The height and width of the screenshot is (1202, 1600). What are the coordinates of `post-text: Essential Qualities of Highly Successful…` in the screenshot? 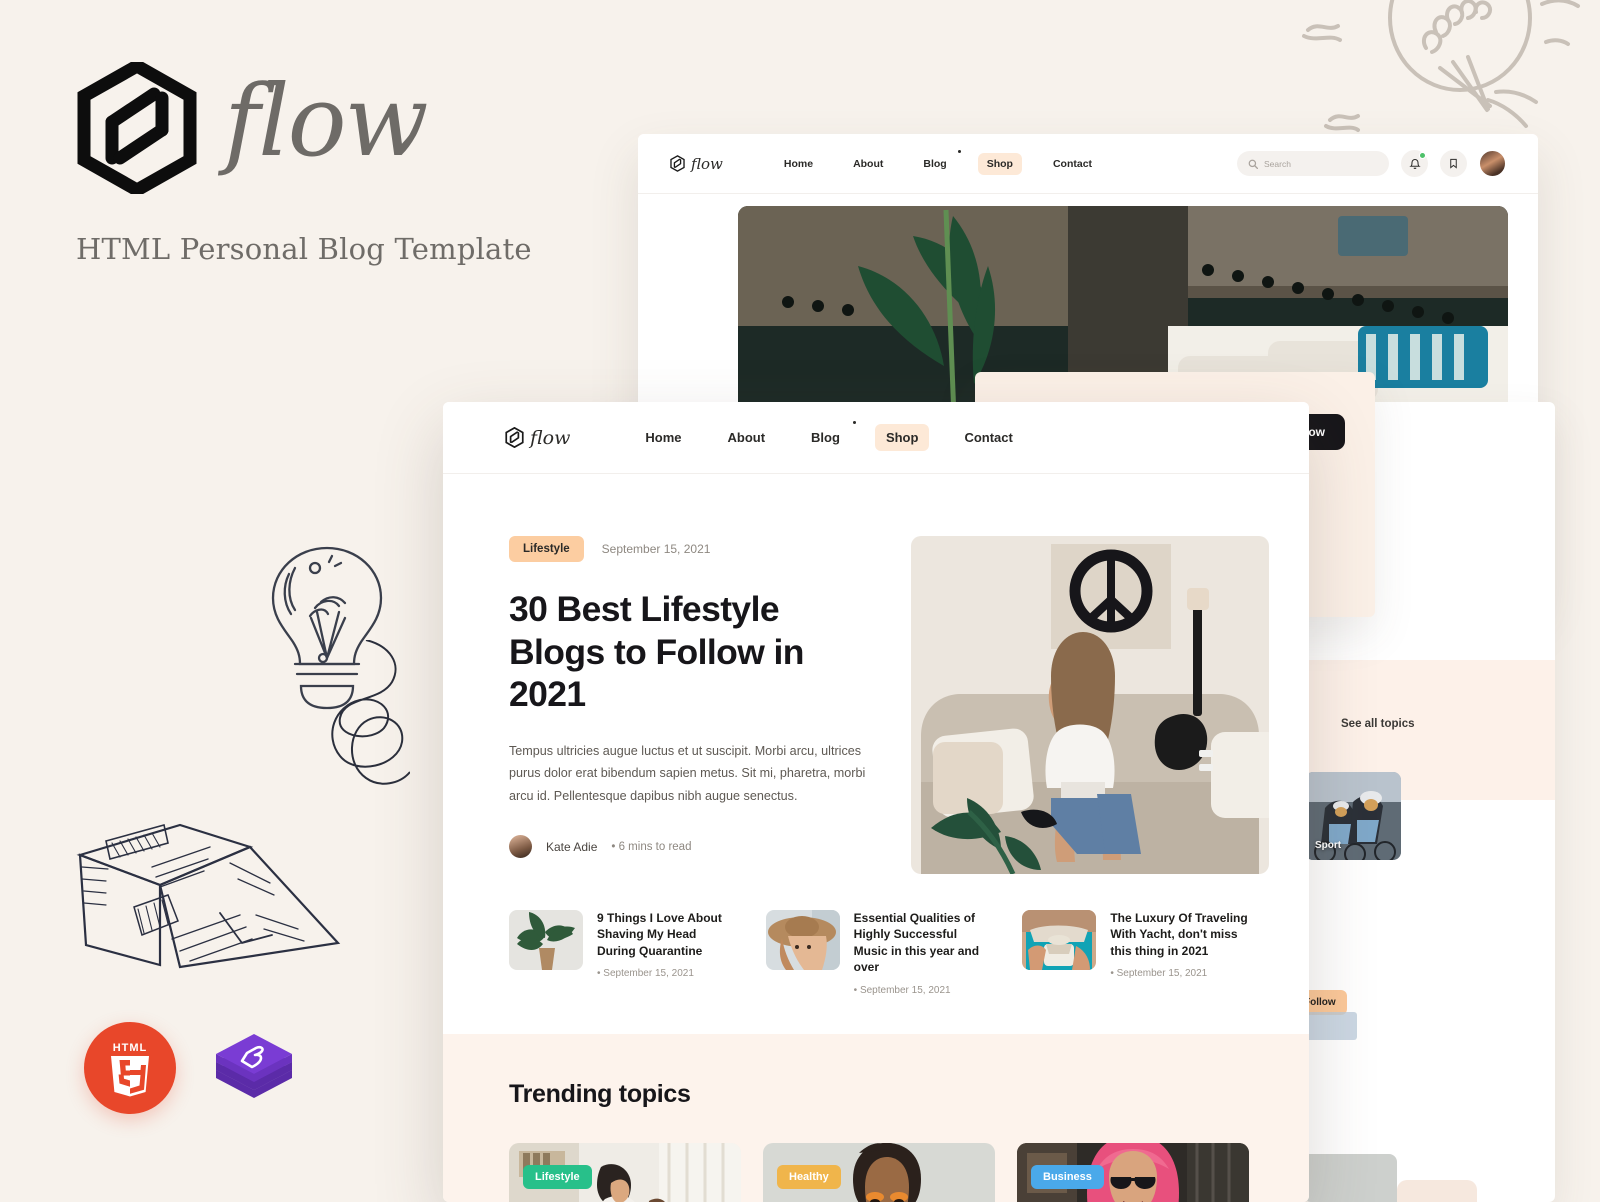 It's located at (923, 953).